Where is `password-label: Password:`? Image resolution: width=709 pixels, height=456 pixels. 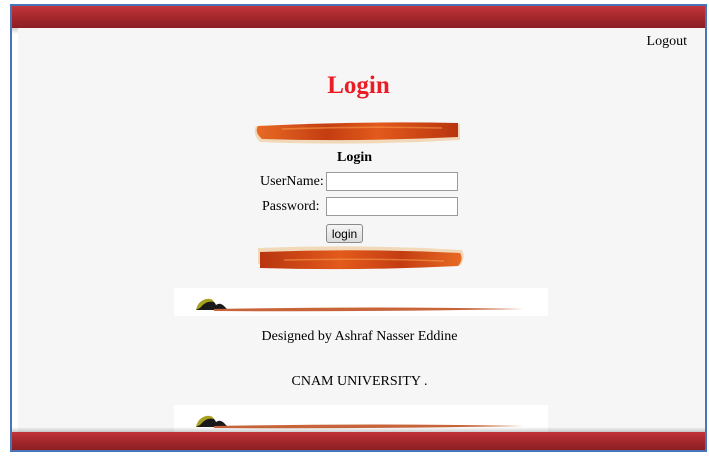 password-label: Password: is located at coordinates (291, 206).